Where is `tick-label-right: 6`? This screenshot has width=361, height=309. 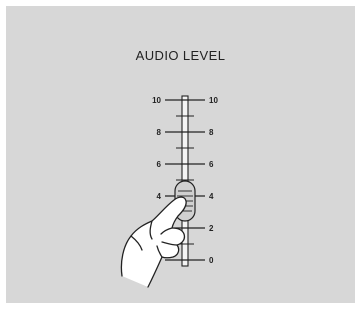 tick-label-right: 6 is located at coordinates (211, 164).